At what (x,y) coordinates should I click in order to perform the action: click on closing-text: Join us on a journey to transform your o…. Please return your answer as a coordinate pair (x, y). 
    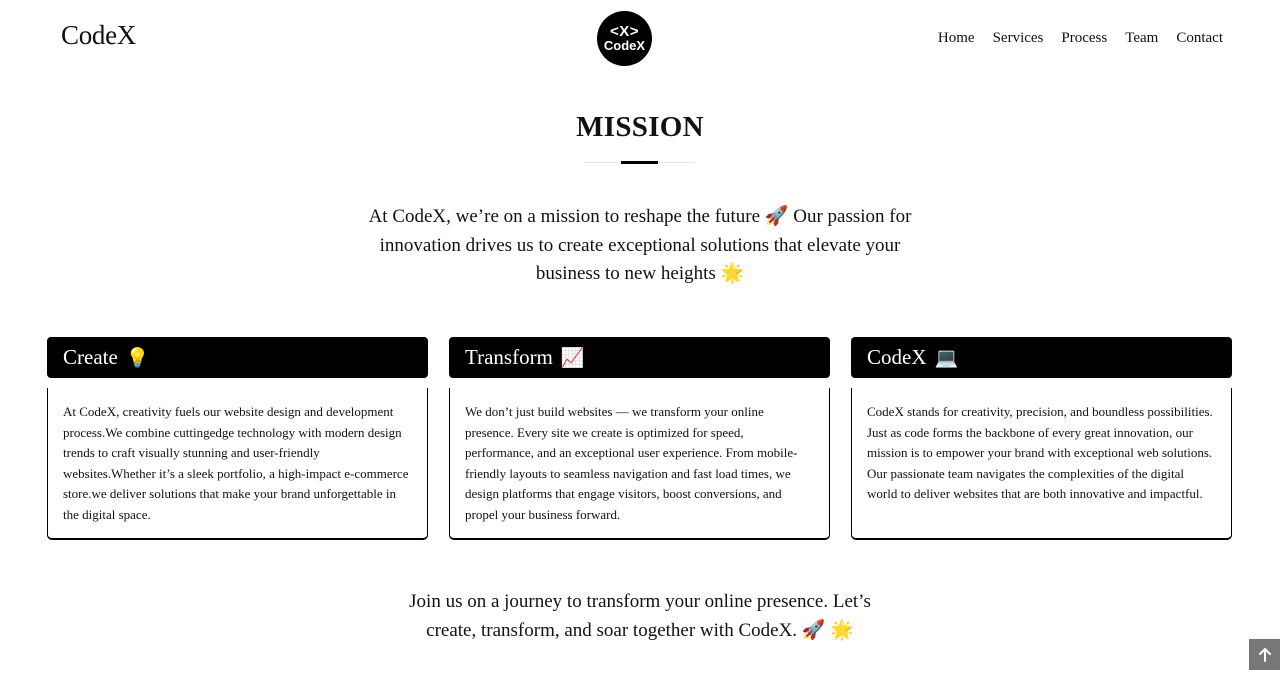
    Looking at the image, I should click on (640, 616).